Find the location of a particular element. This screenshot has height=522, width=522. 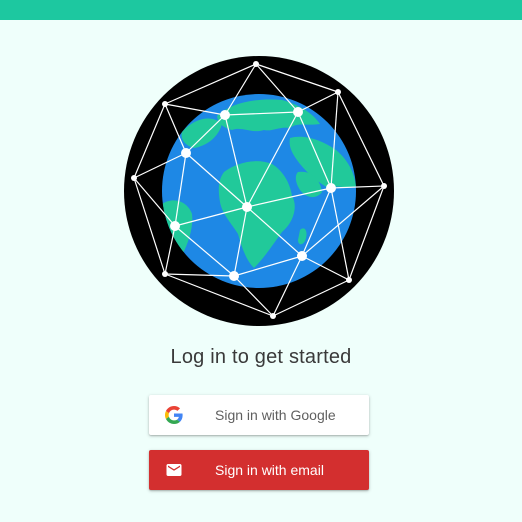

sign-in-google-label: Sign in with Google is located at coordinates (275, 415).